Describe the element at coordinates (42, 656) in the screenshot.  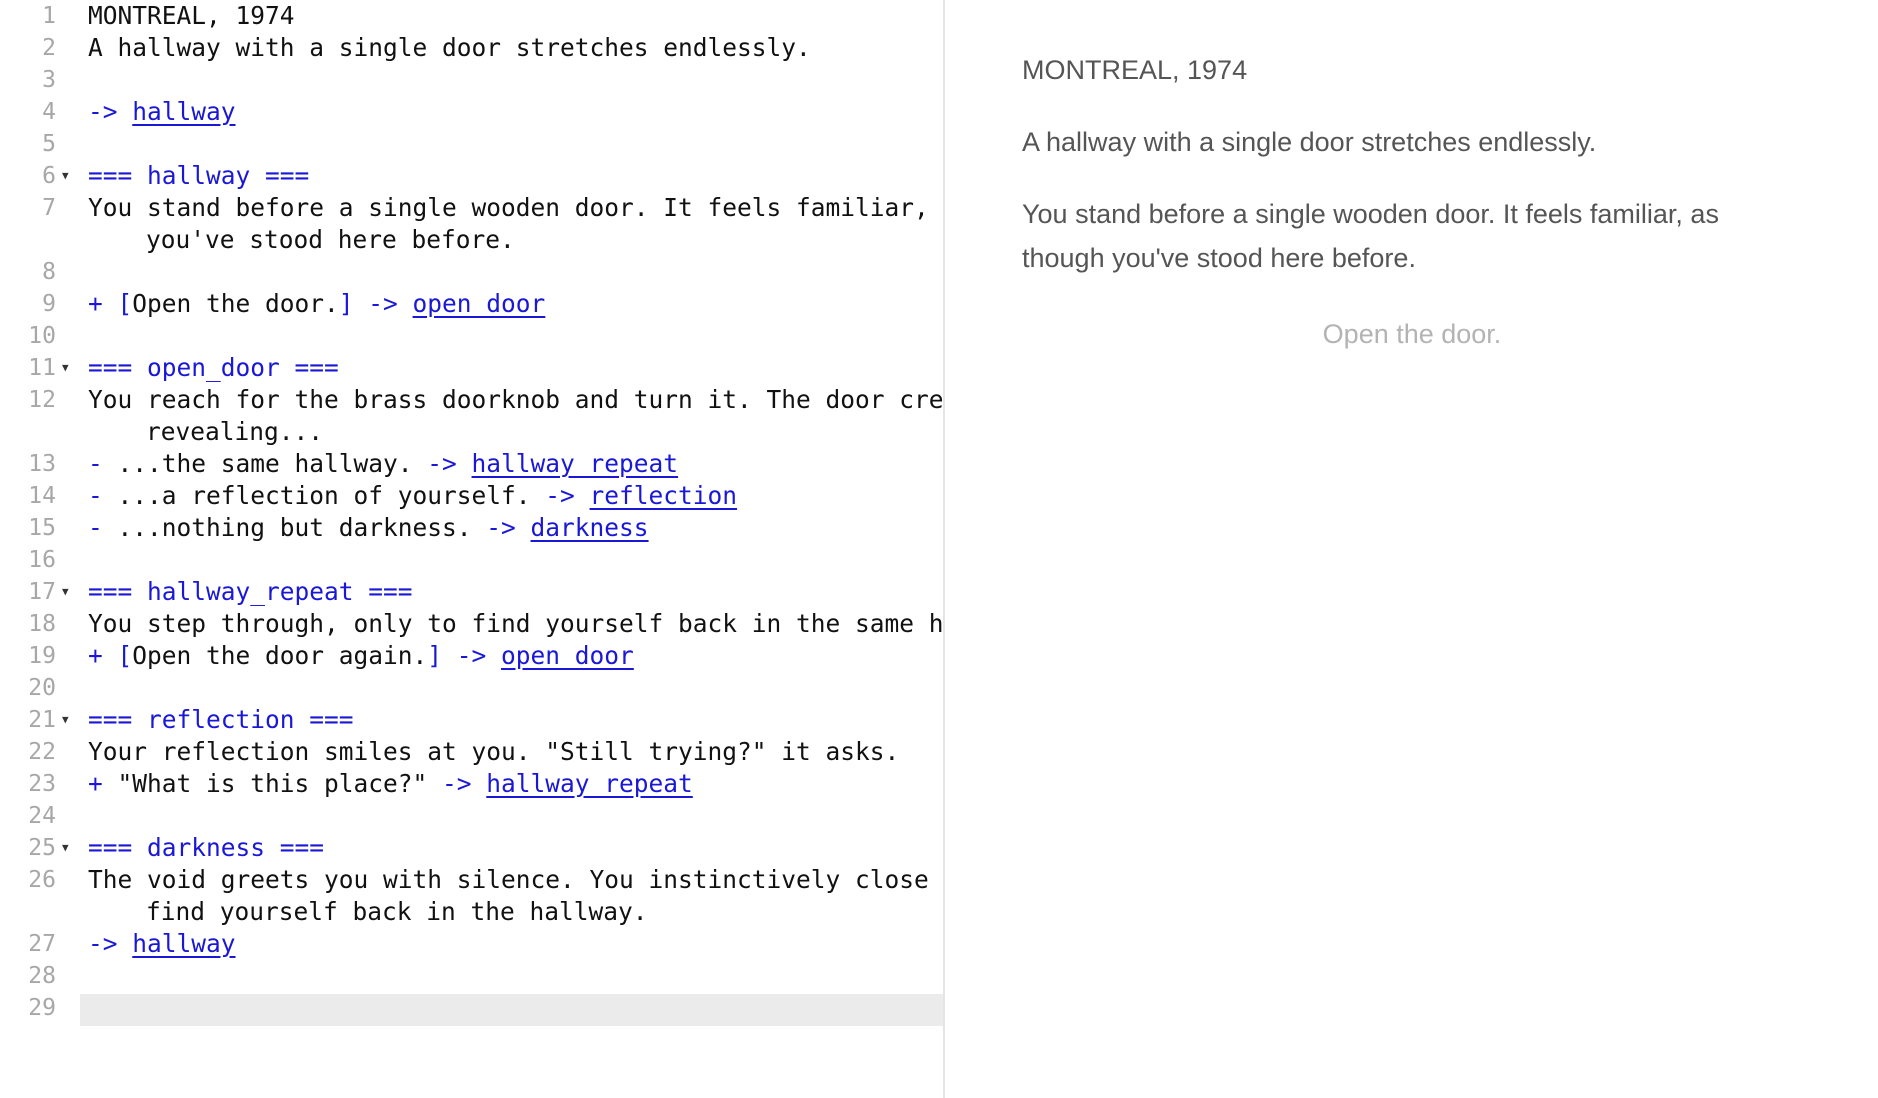
I see `line-number: 19` at that location.